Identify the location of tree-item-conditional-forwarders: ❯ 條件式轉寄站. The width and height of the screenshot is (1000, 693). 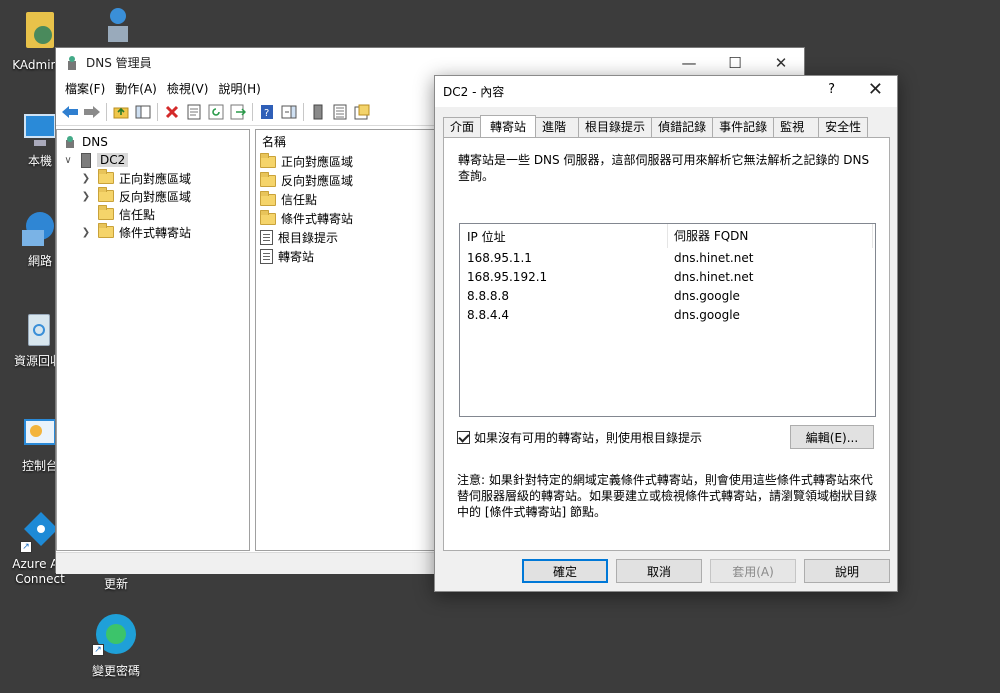
(153, 232).